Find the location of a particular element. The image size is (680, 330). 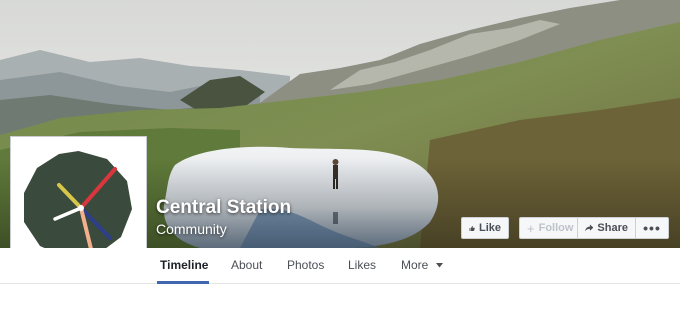

ellipsis-icon: ••• is located at coordinates (652, 228).